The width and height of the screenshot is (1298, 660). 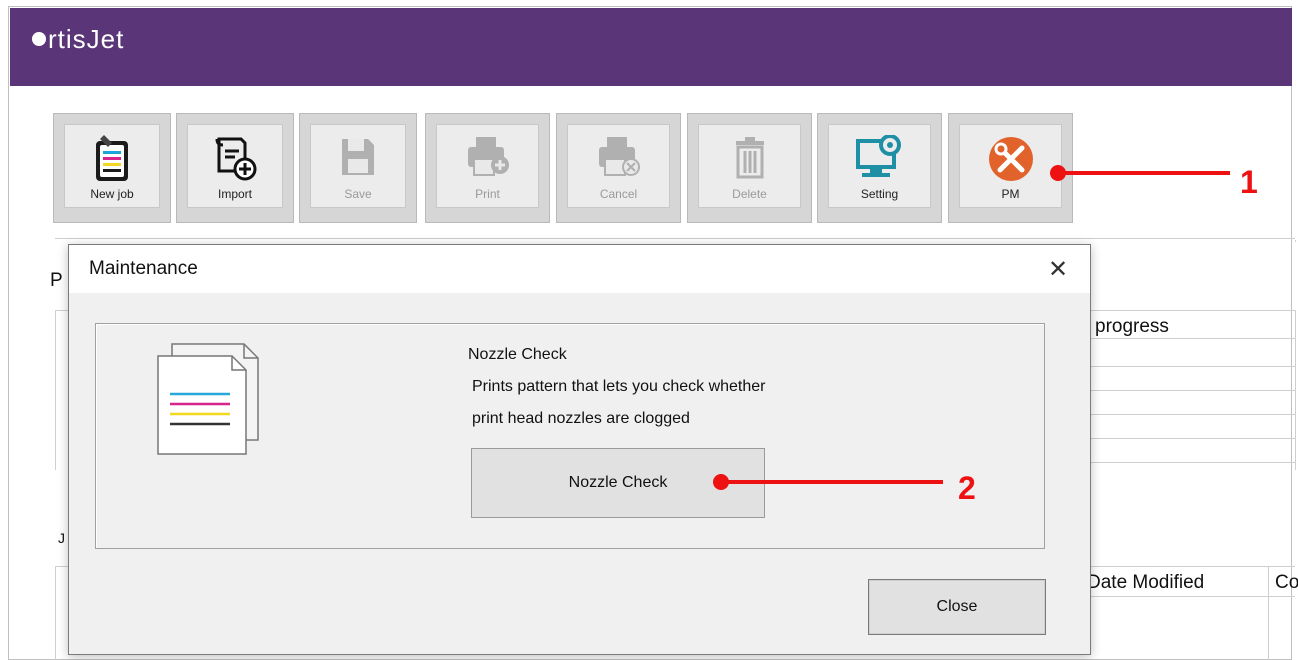 I want to click on delete-button: Delete, so click(x=749, y=168).